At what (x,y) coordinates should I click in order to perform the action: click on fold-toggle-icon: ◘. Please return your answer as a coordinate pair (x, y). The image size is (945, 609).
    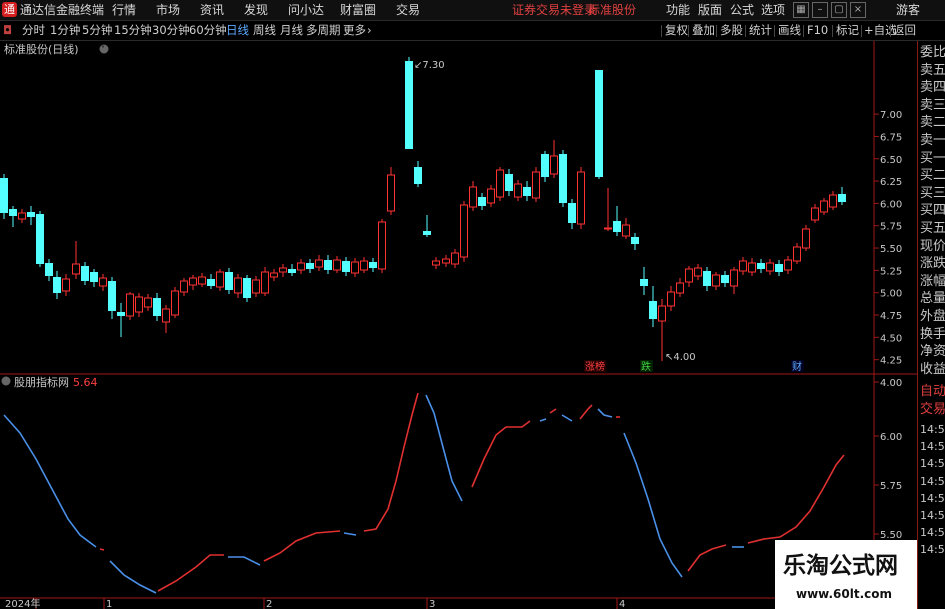
    Looking at the image, I should click on (7, 30).